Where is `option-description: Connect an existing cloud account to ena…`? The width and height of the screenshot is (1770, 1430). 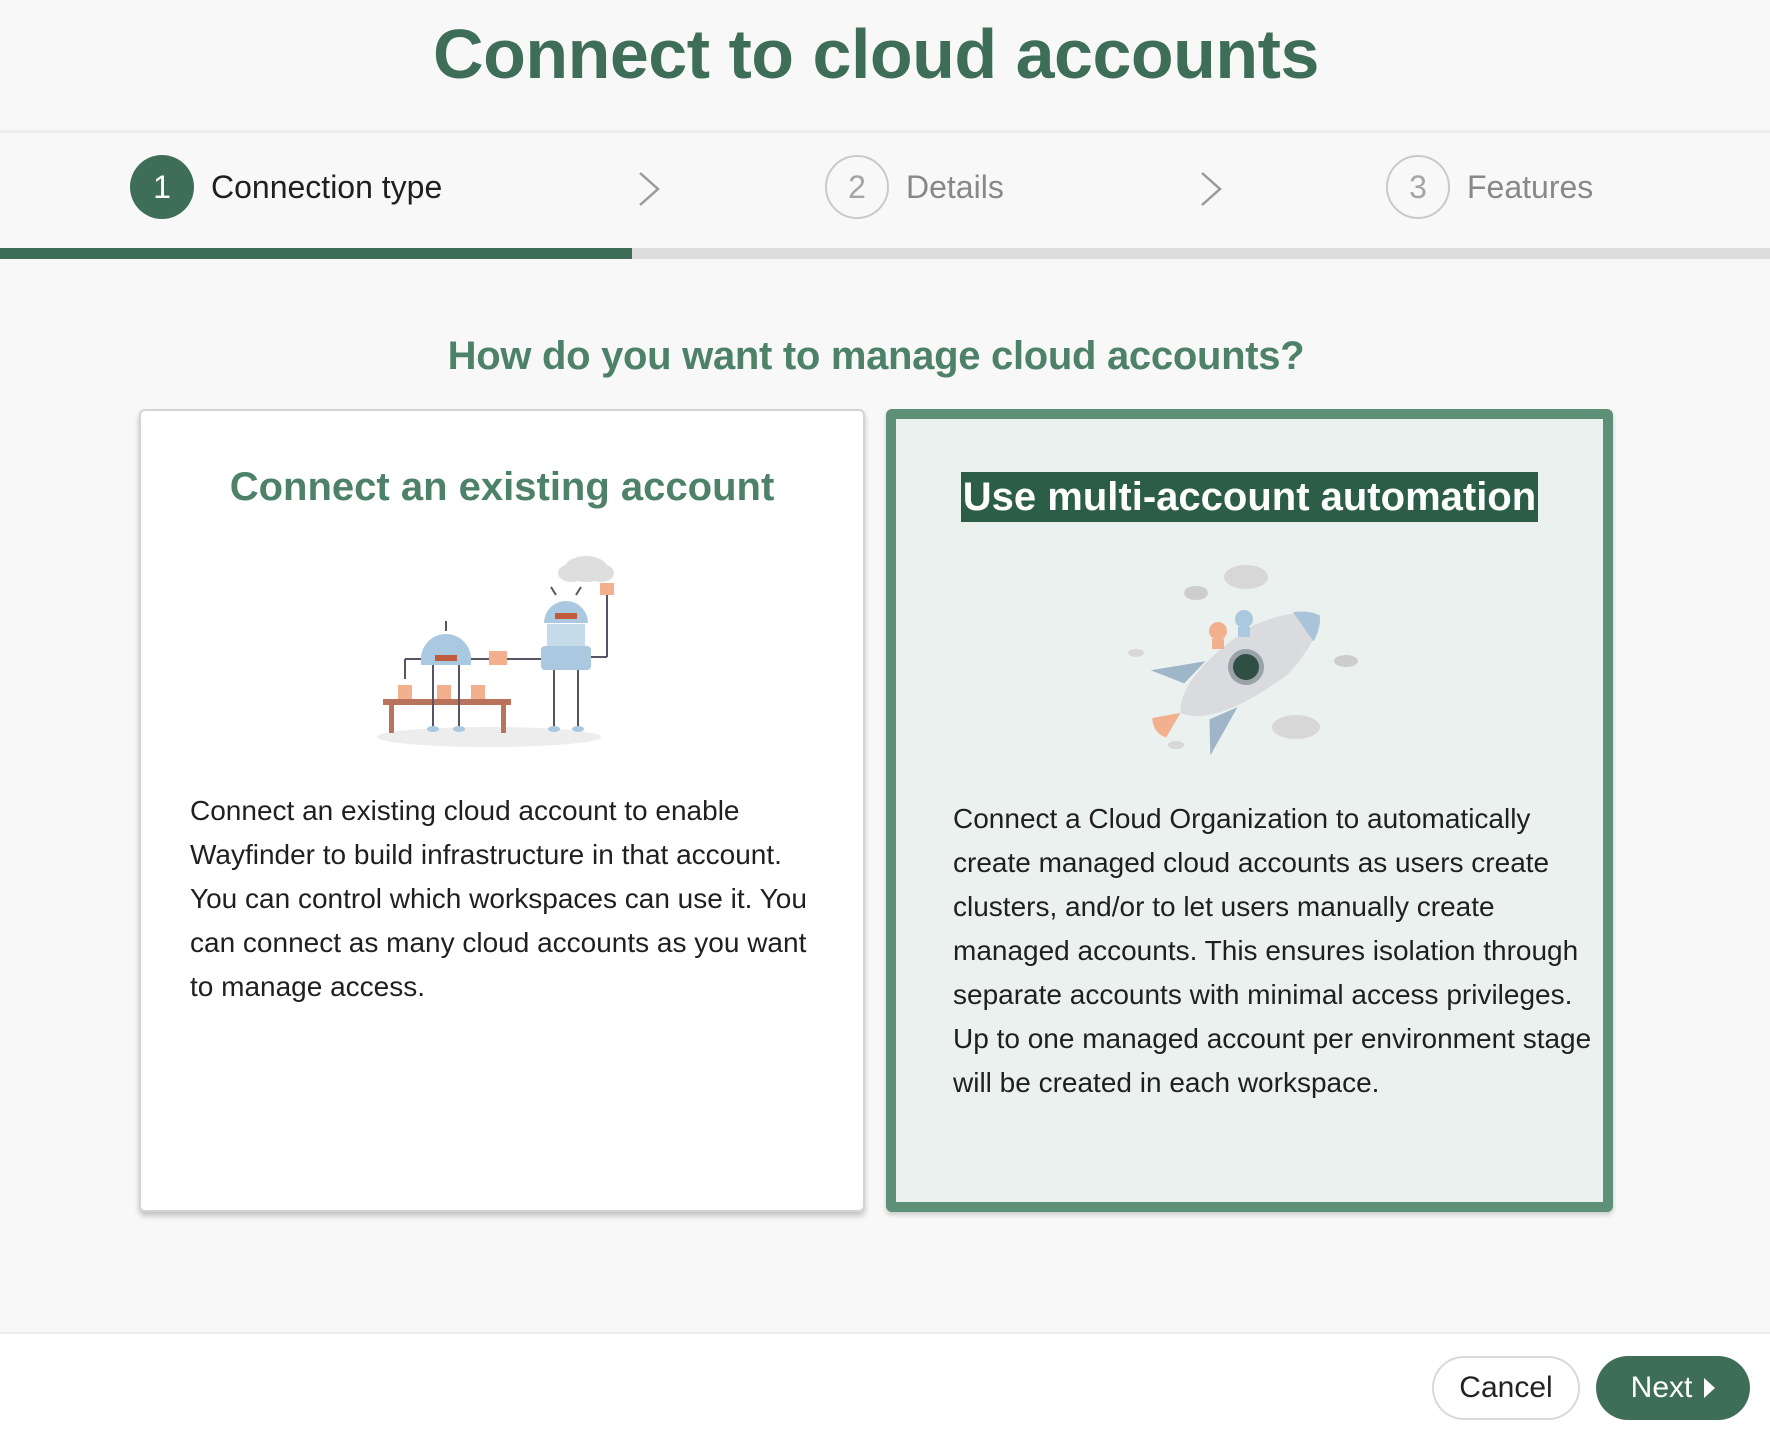 option-description: Connect an existing cloud account to ena… is located at coordinates (498, 898).